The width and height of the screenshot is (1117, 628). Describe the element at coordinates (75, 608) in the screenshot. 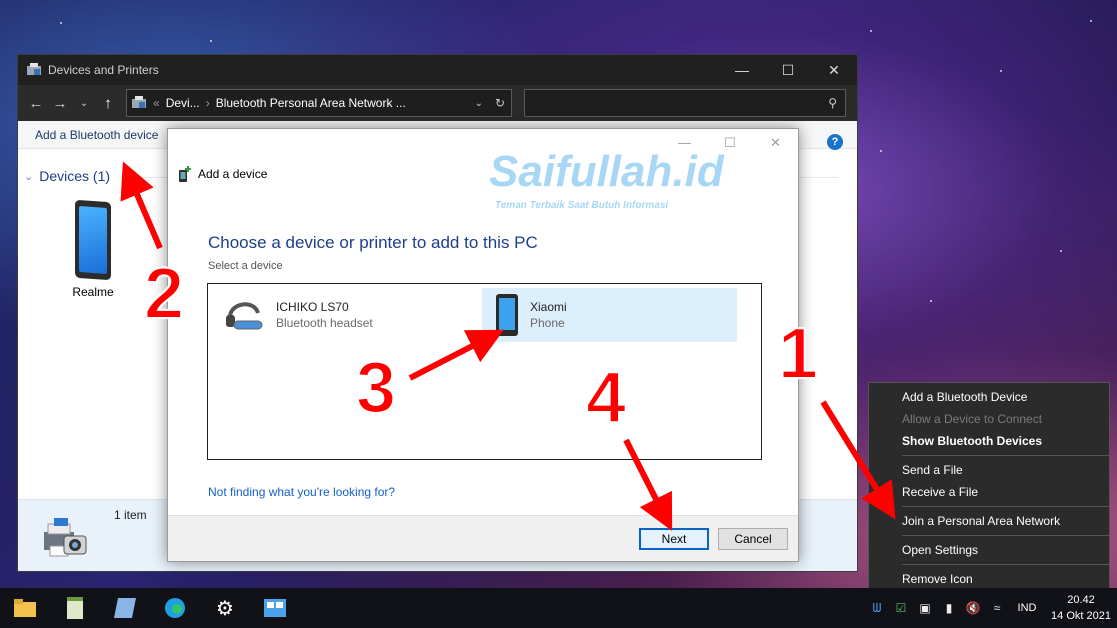

I see `notepad-icon` at that location.